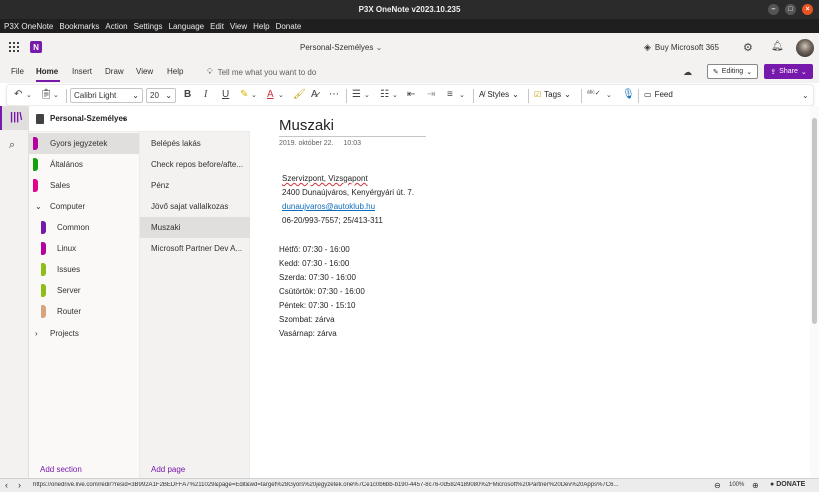 Image resolution: width=819 pixels, height=492 pixels. Describe the element at coordinates (106, 95) in the screenshot. I see `font-name-select: Calibri Light ⌄` at that location.